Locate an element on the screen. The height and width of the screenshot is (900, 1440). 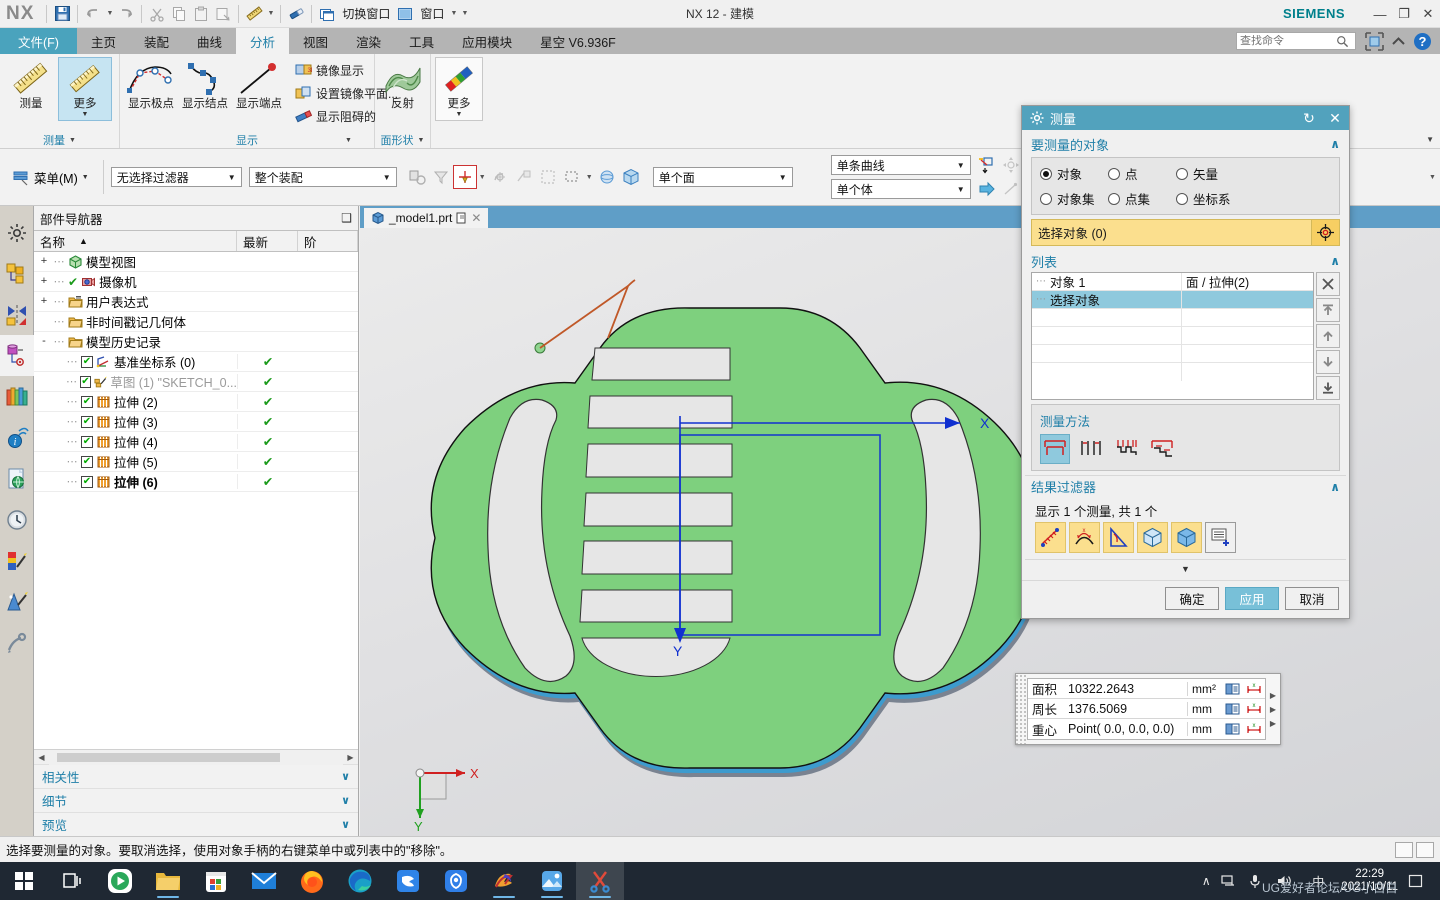
paste-button is located at coordinates (201, 14).